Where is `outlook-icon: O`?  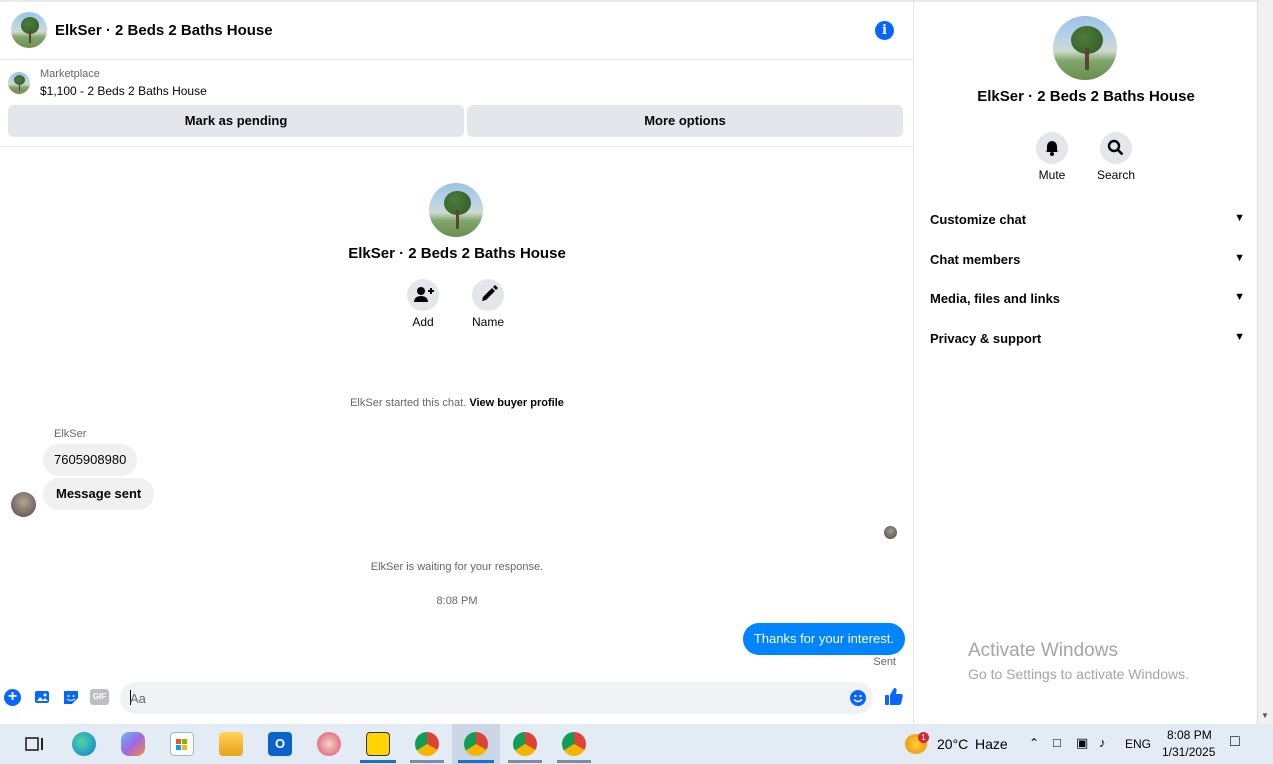
outlook-icon: O is located at coordinates (280, 744).